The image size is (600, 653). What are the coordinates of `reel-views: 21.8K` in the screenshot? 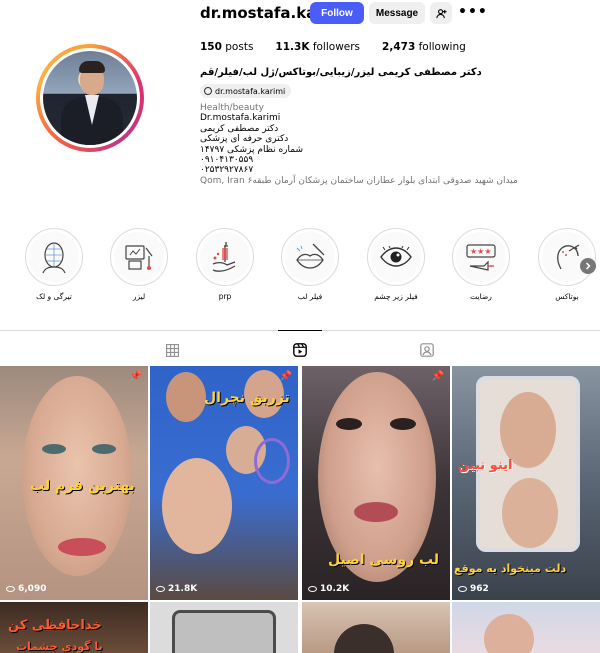 It's located at (176, 589).